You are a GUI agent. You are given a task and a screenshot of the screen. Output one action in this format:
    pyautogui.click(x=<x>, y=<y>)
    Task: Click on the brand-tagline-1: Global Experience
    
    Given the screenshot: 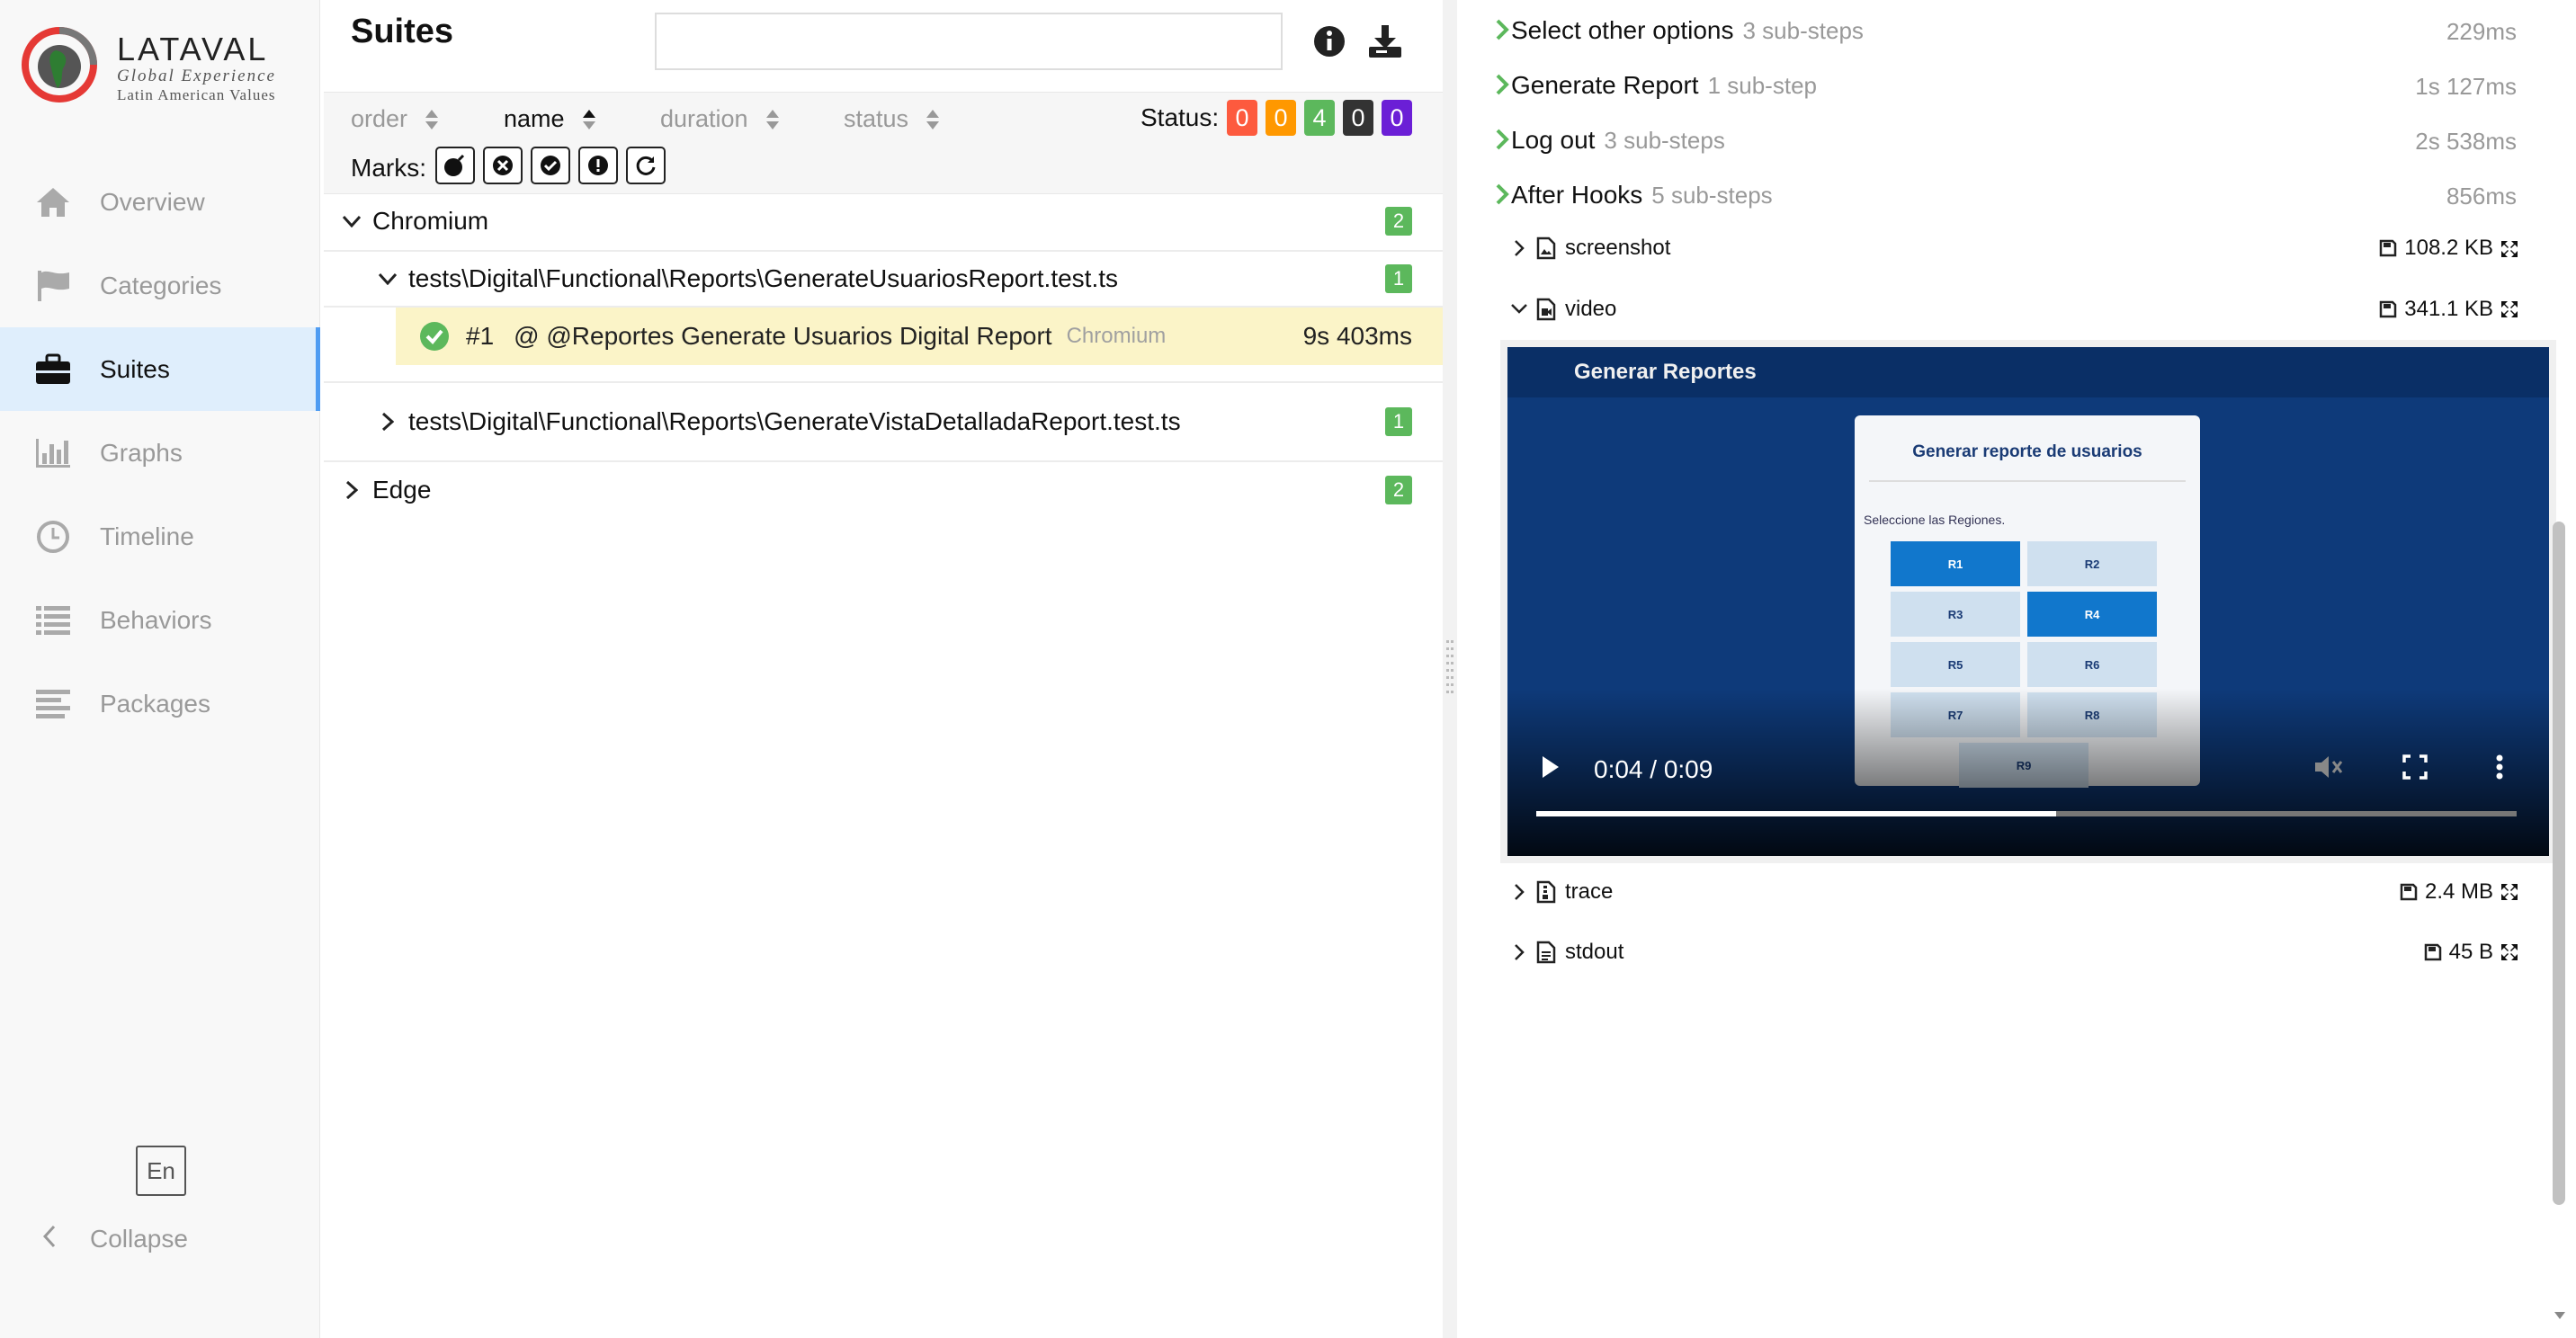 What is the action you would take?
    pyautogui.click(x=196, y=76)
    